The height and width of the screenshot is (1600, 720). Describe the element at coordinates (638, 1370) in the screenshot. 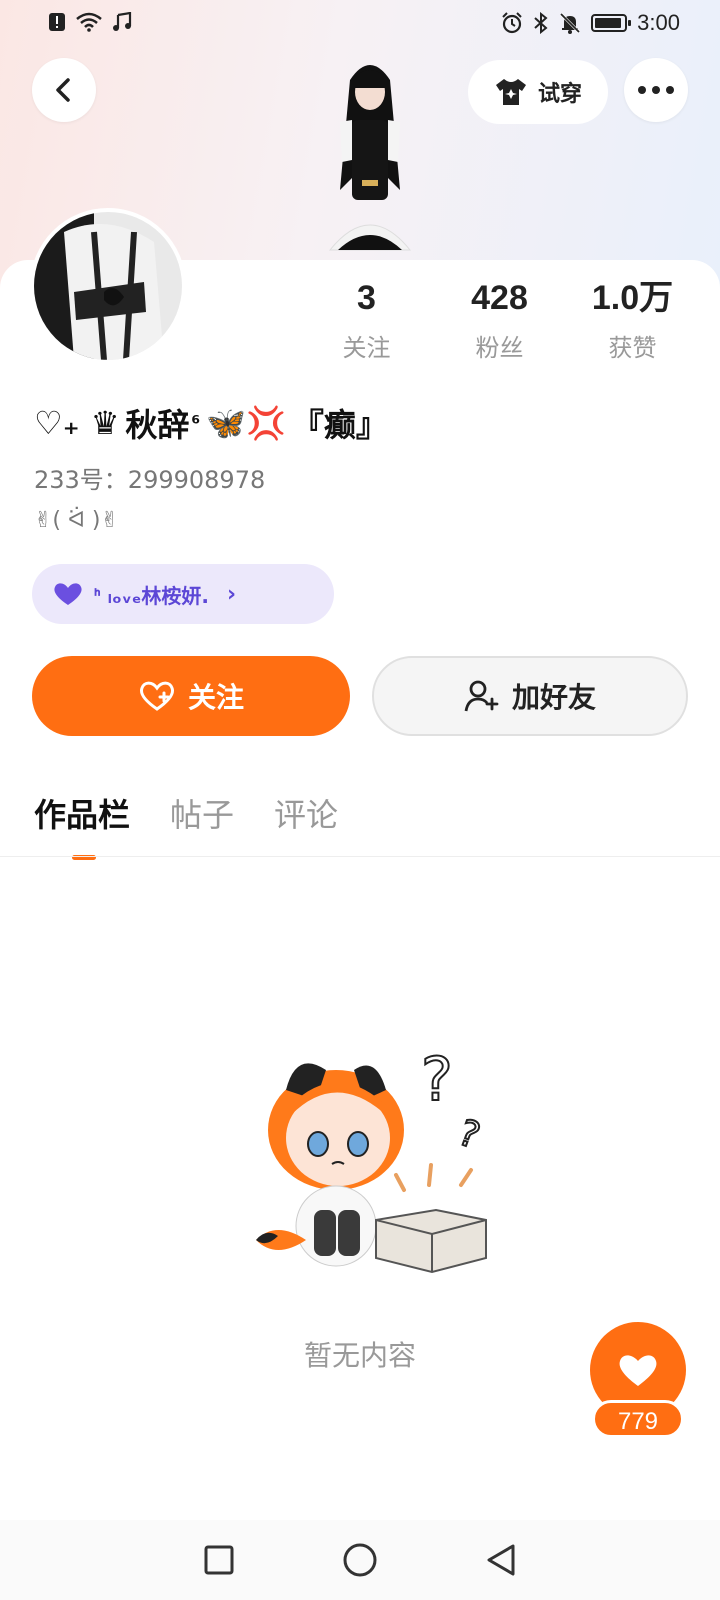

I see `heart-icon` at that location.